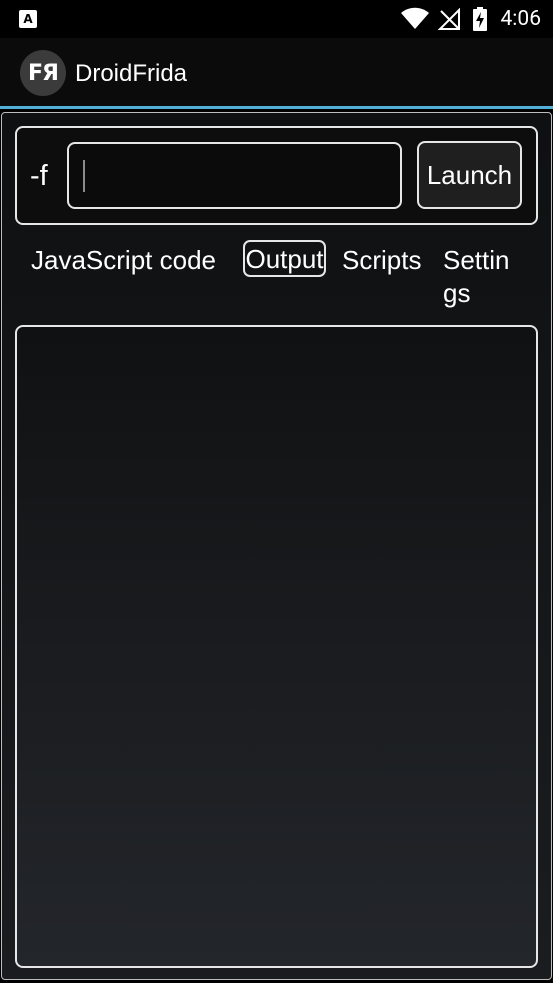 The width and height of the screenshot is (553, 983). Describe the element at coordinates (480, 19) in the screenshot. I see `battery-charging-icon` at that location.